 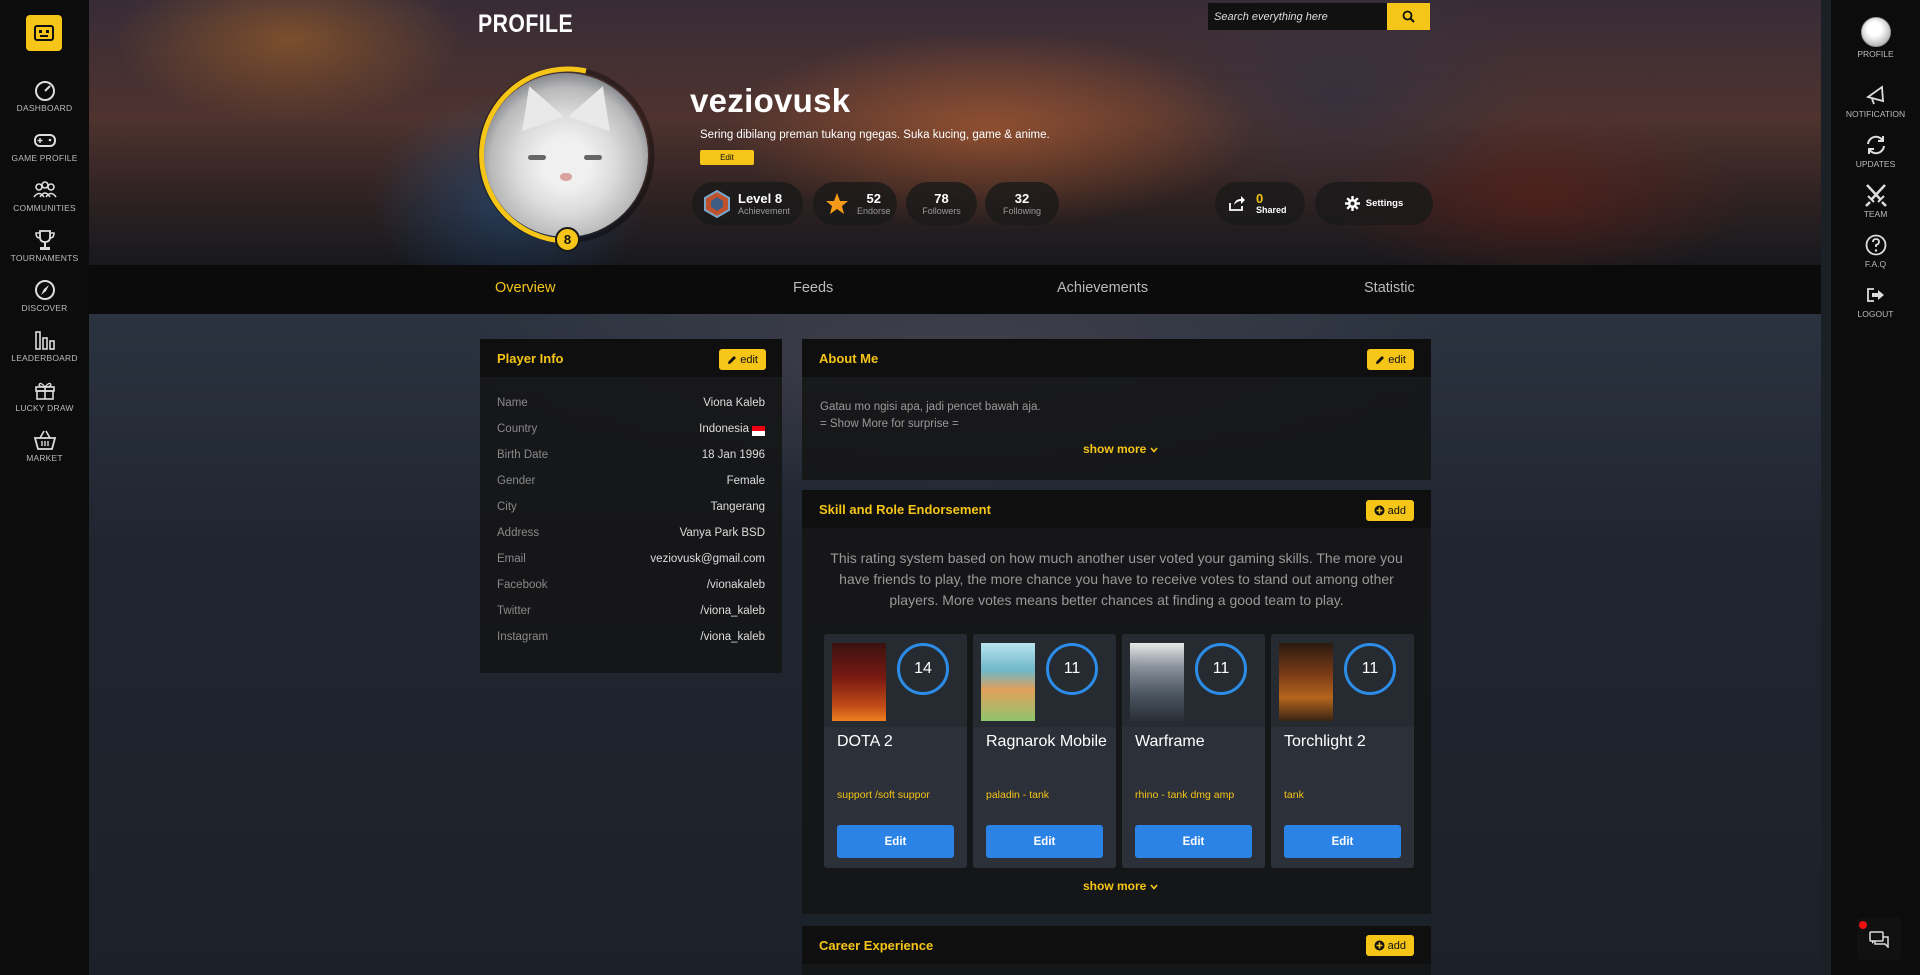 What do you see at coordinates (631, 358) in the screenshot?
I see `player-info-header: Player Info edit` at bounding box center [631, 358].